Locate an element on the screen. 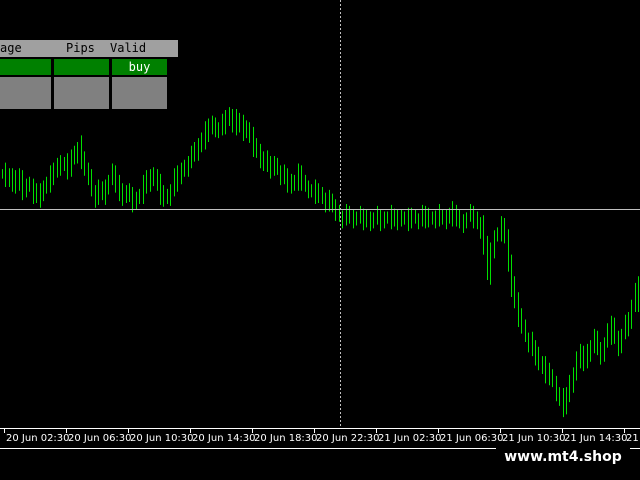  time-axis-label: 20 Jun 10:30 is located at coordinates (162, 438).